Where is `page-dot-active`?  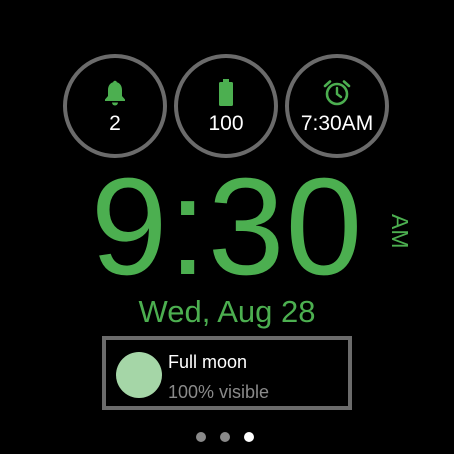
page-dot-active is located at coordinates (249, 437).